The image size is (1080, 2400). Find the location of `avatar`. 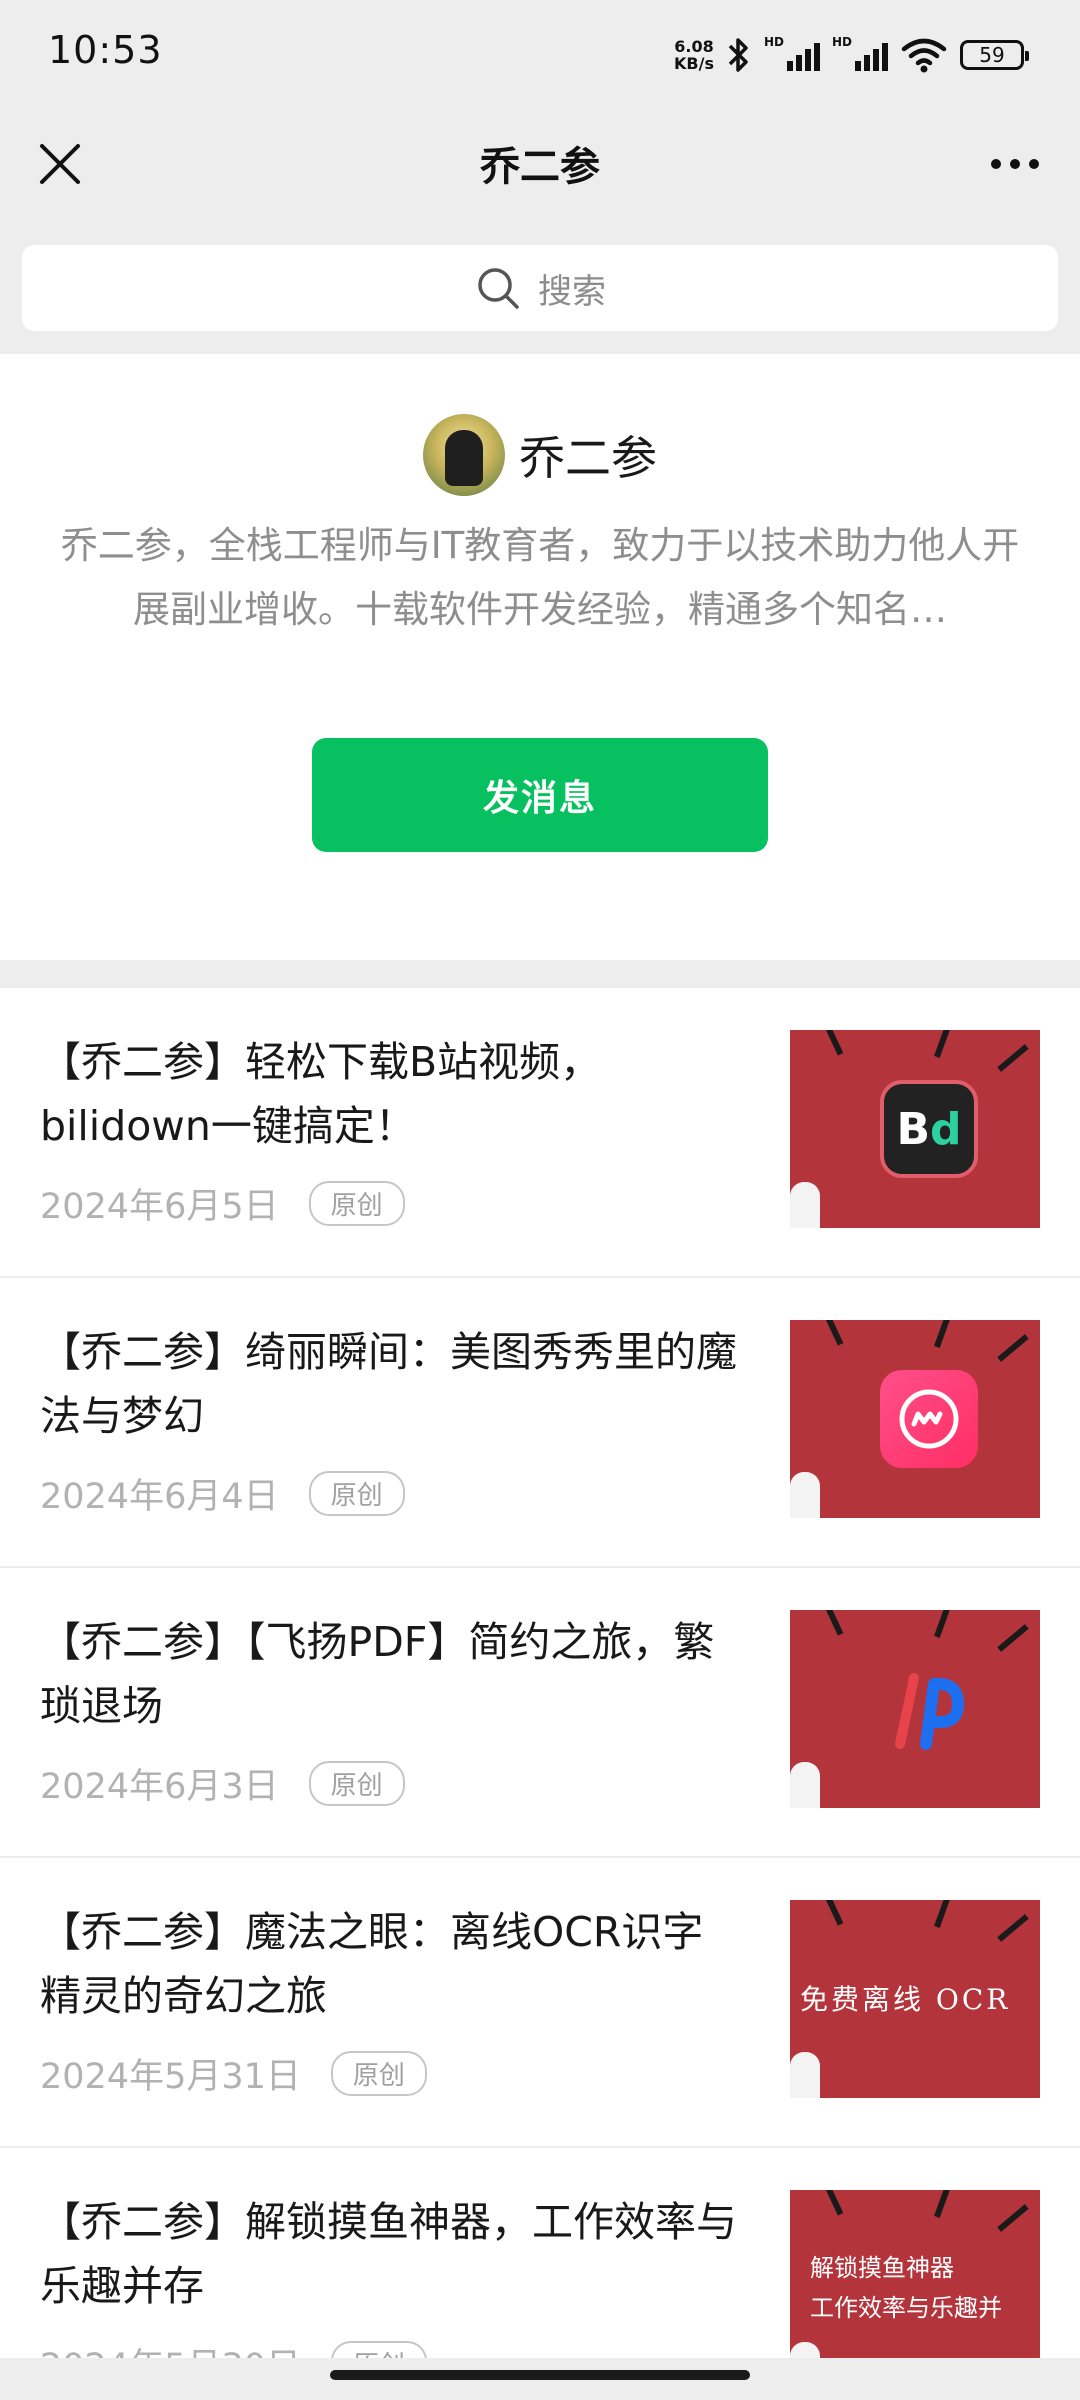

avatar is located at coordinates (464, 455).